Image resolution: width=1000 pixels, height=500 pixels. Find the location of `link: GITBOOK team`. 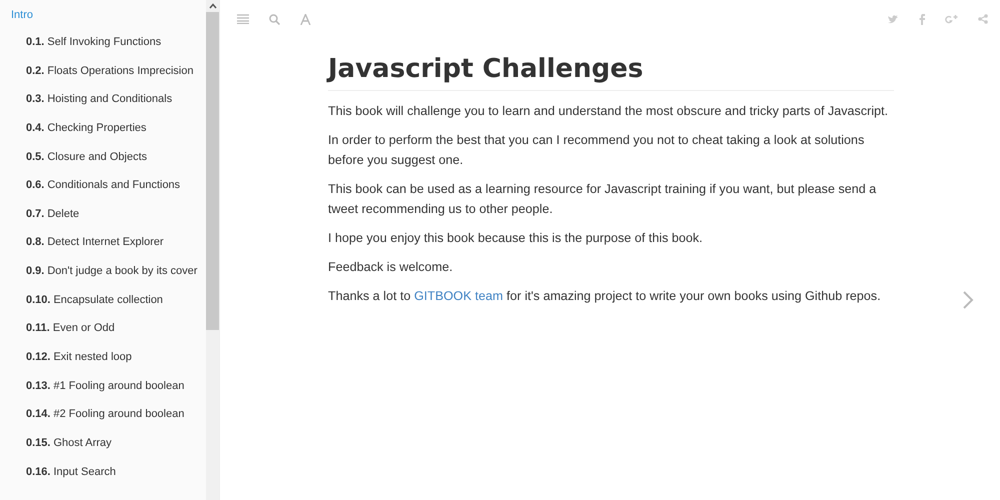

link: GITBOOK team is located at coordinates (458, 296).